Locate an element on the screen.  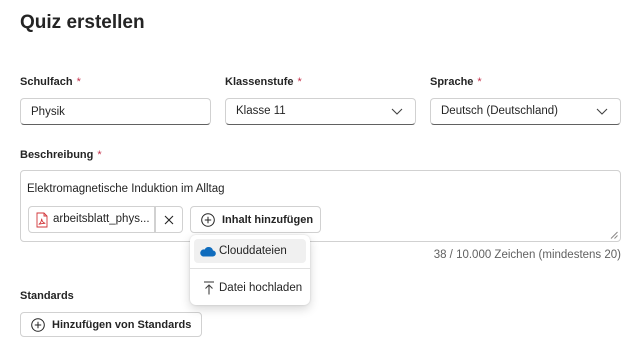
description-label: Beschreibung * is located at coordinates (61, 155).